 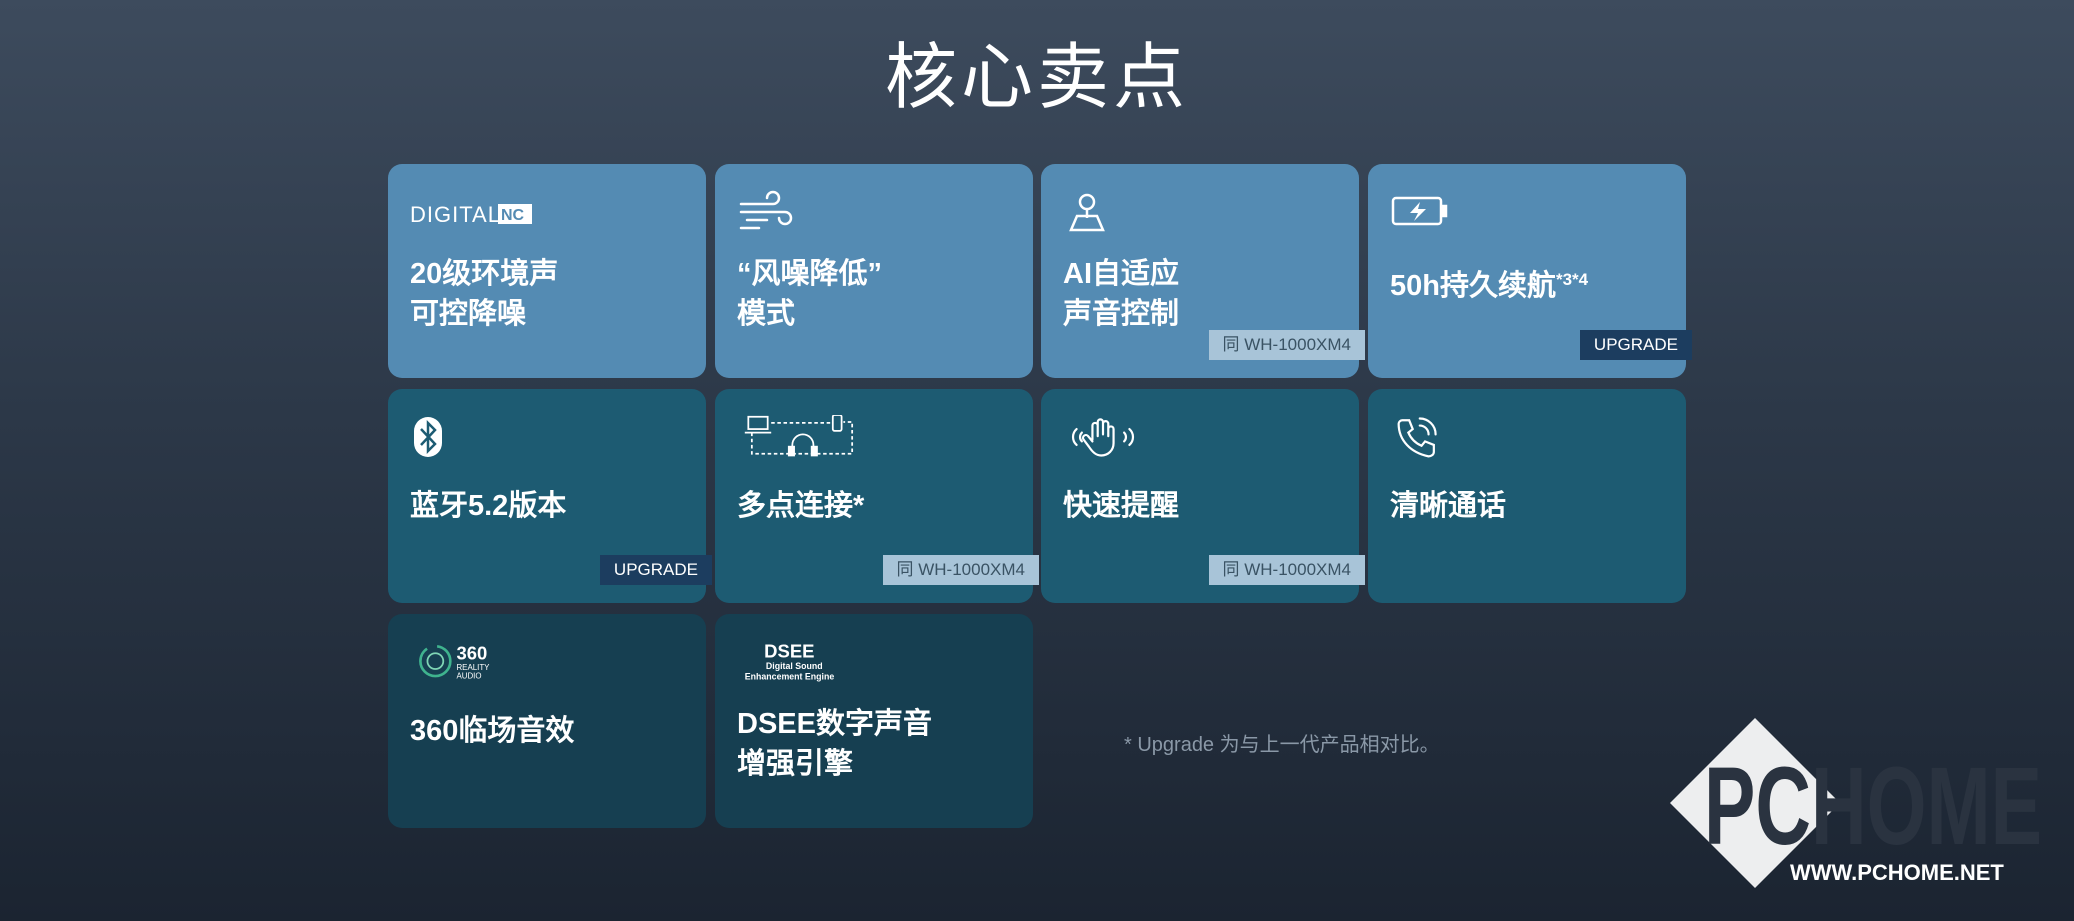 What do you see at coordinates (834, 744) in the screenshot?
I see `feature-label: DSEE数字声音 增强引擎` at bounding box center [834, 744].